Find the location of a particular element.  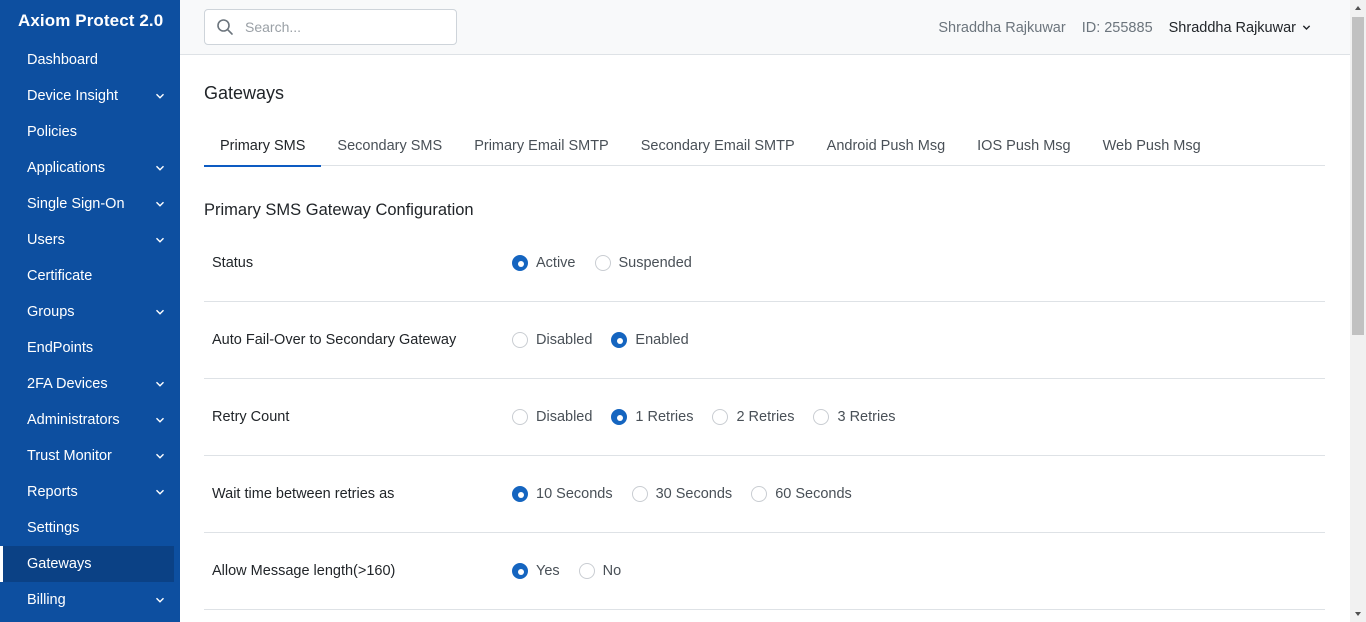

radio-option-3-retries: 3 Retries is located at coordinates (854, 417).